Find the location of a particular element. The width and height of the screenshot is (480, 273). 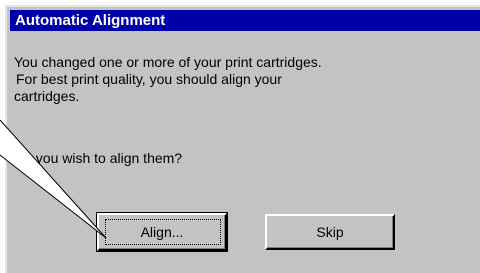

skip-button: Skip is located at coordinates (330, 232).